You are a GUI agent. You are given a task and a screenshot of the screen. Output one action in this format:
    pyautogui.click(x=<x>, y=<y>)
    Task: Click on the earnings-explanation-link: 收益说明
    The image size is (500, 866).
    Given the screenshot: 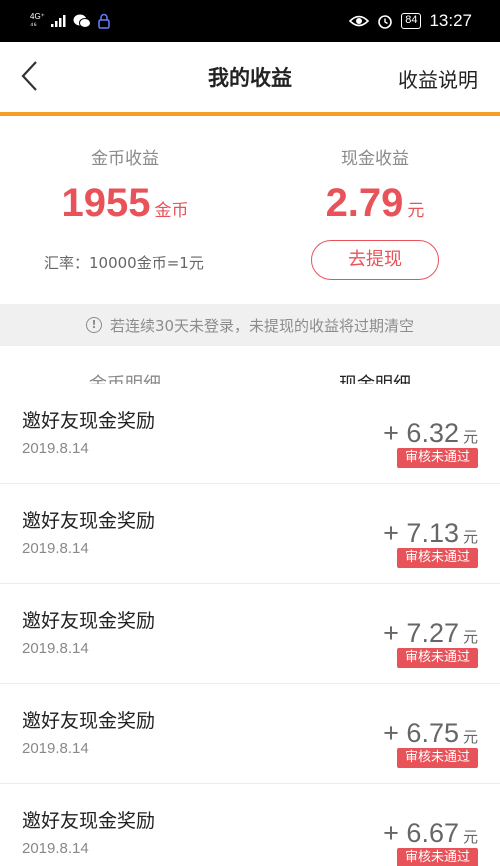 What is the action you would take?
    pyautogui.click(x=438, y=78)
    